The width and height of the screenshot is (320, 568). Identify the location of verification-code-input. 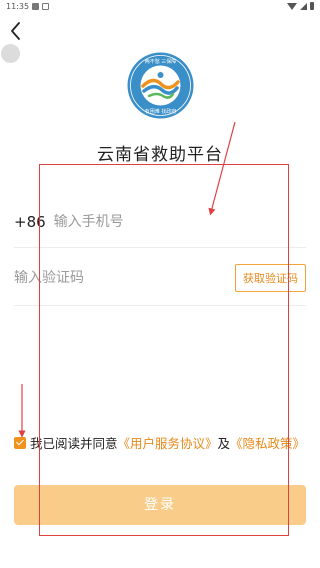
(124, 277).